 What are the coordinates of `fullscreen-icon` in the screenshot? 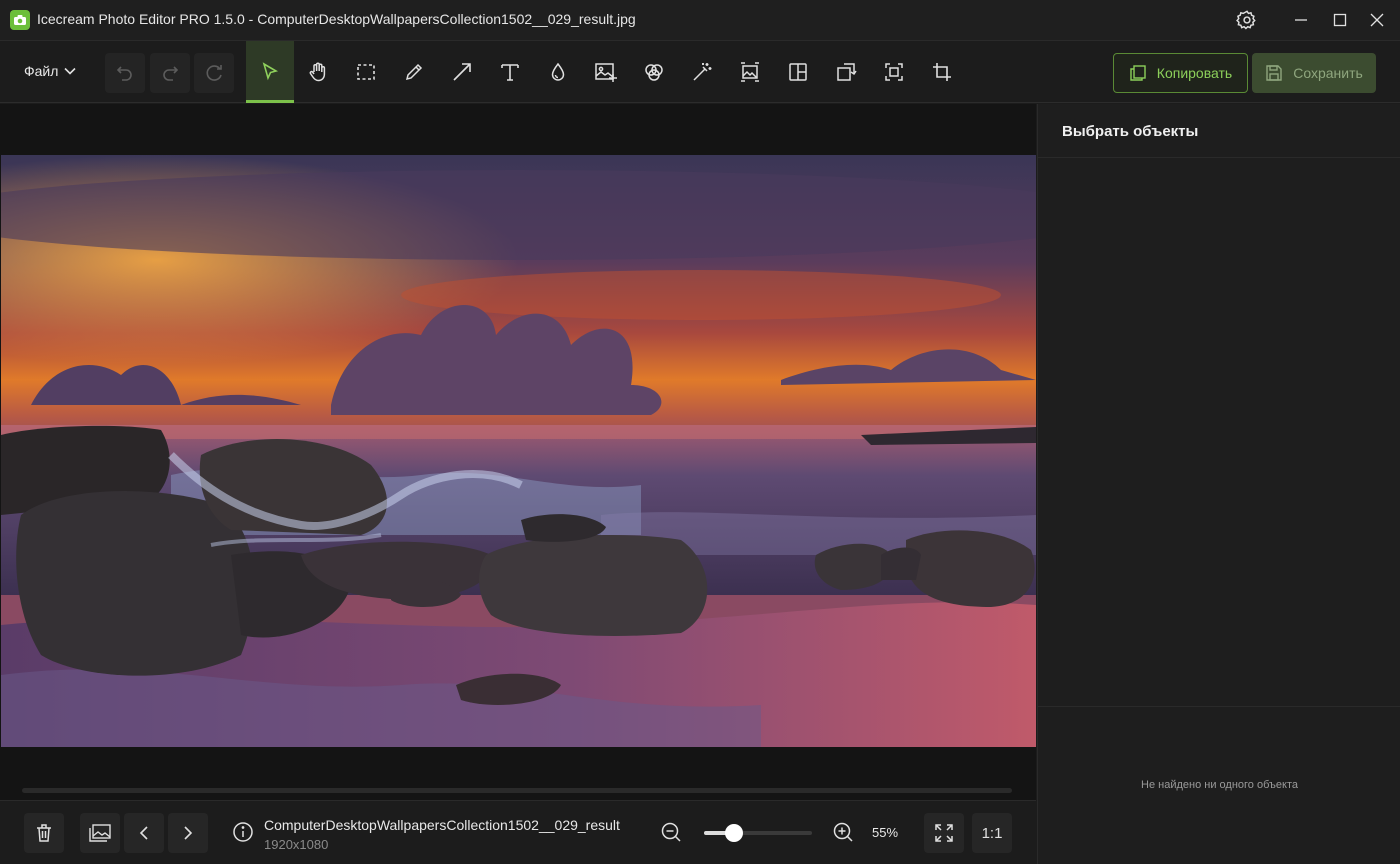 It's located at (944, 833).